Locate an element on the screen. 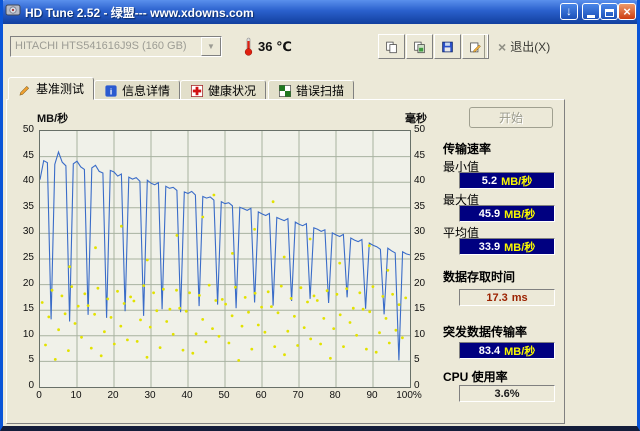 Image resolution: width=640 pixels, height=431 pixels. x-tick: 10 is located at coordinates (76, 395).